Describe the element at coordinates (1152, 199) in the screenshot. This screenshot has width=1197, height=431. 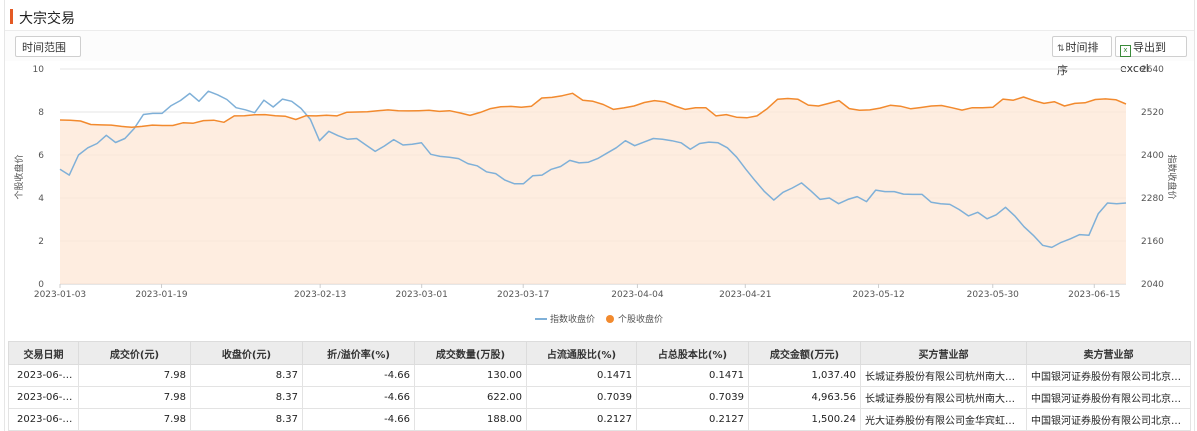
I see `y-right-tick-label: 2280` at that location.